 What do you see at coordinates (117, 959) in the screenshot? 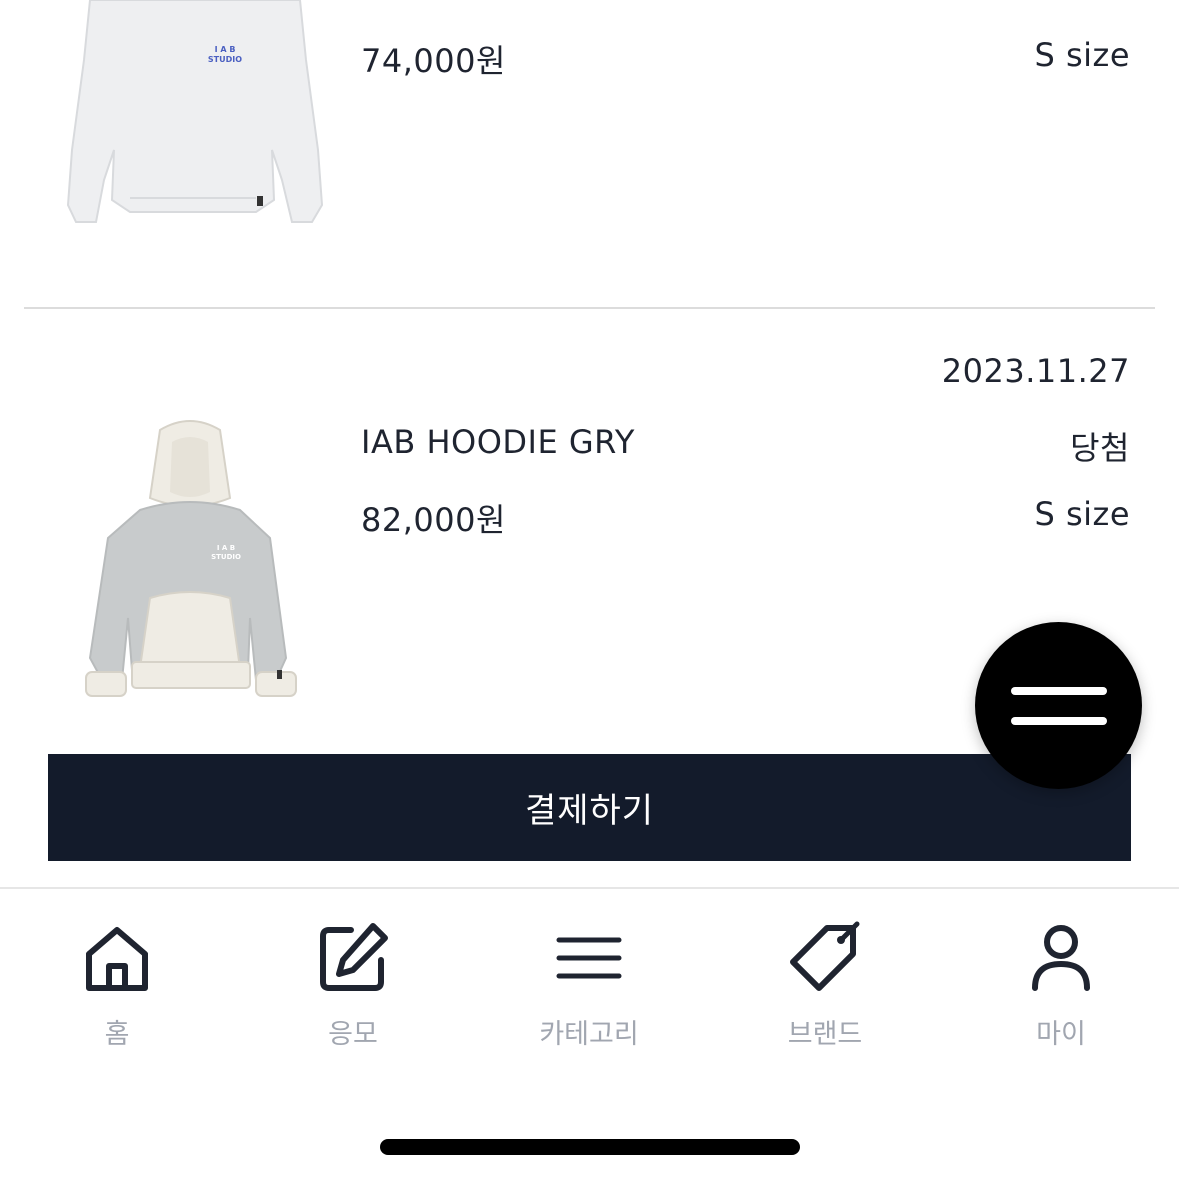
I see `home-icon` at bounding box center [117, 959].